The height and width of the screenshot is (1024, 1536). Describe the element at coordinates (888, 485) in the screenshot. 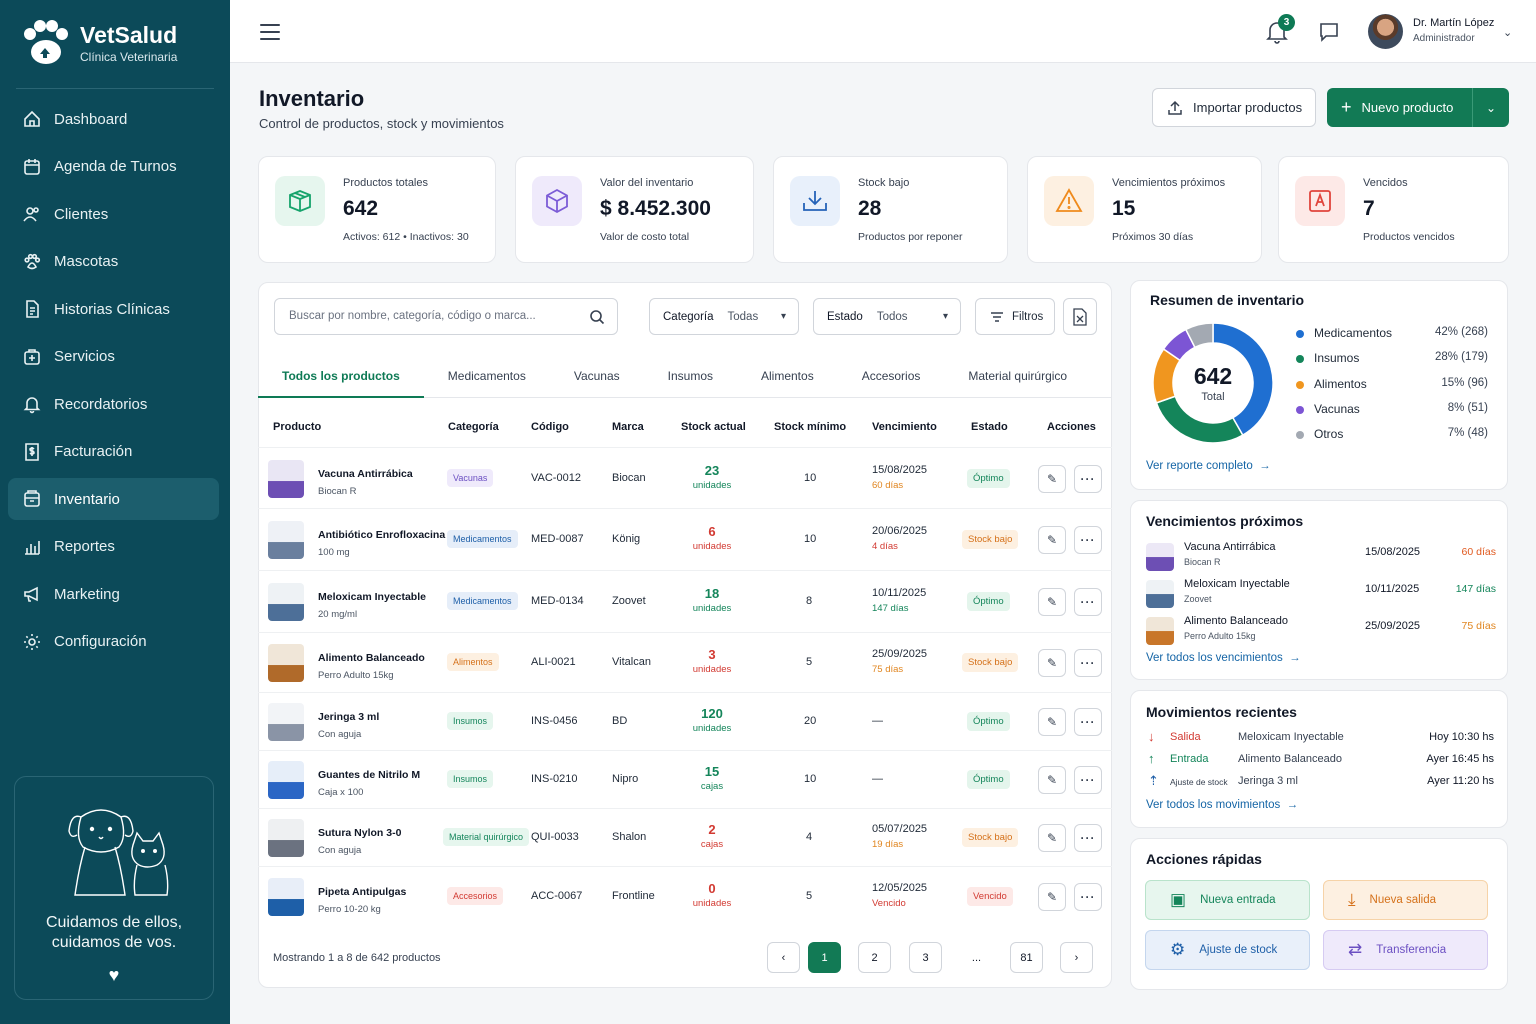

I see `expiration-note: 60 días` at that location.